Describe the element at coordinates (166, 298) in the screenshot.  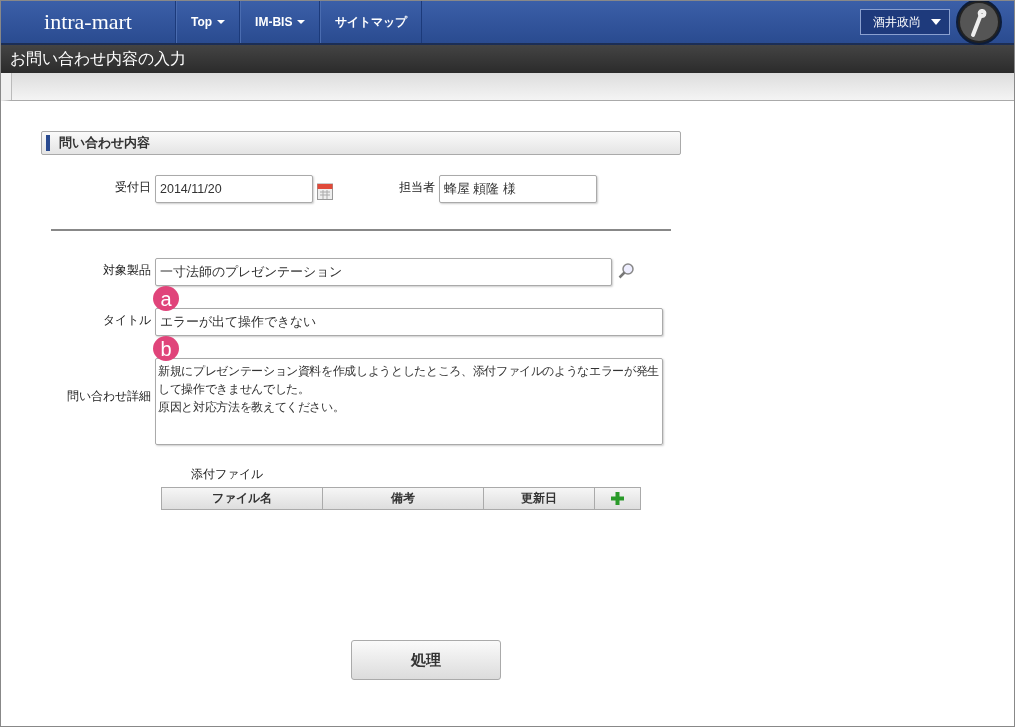
I see `annotation-marker: a` at that location.